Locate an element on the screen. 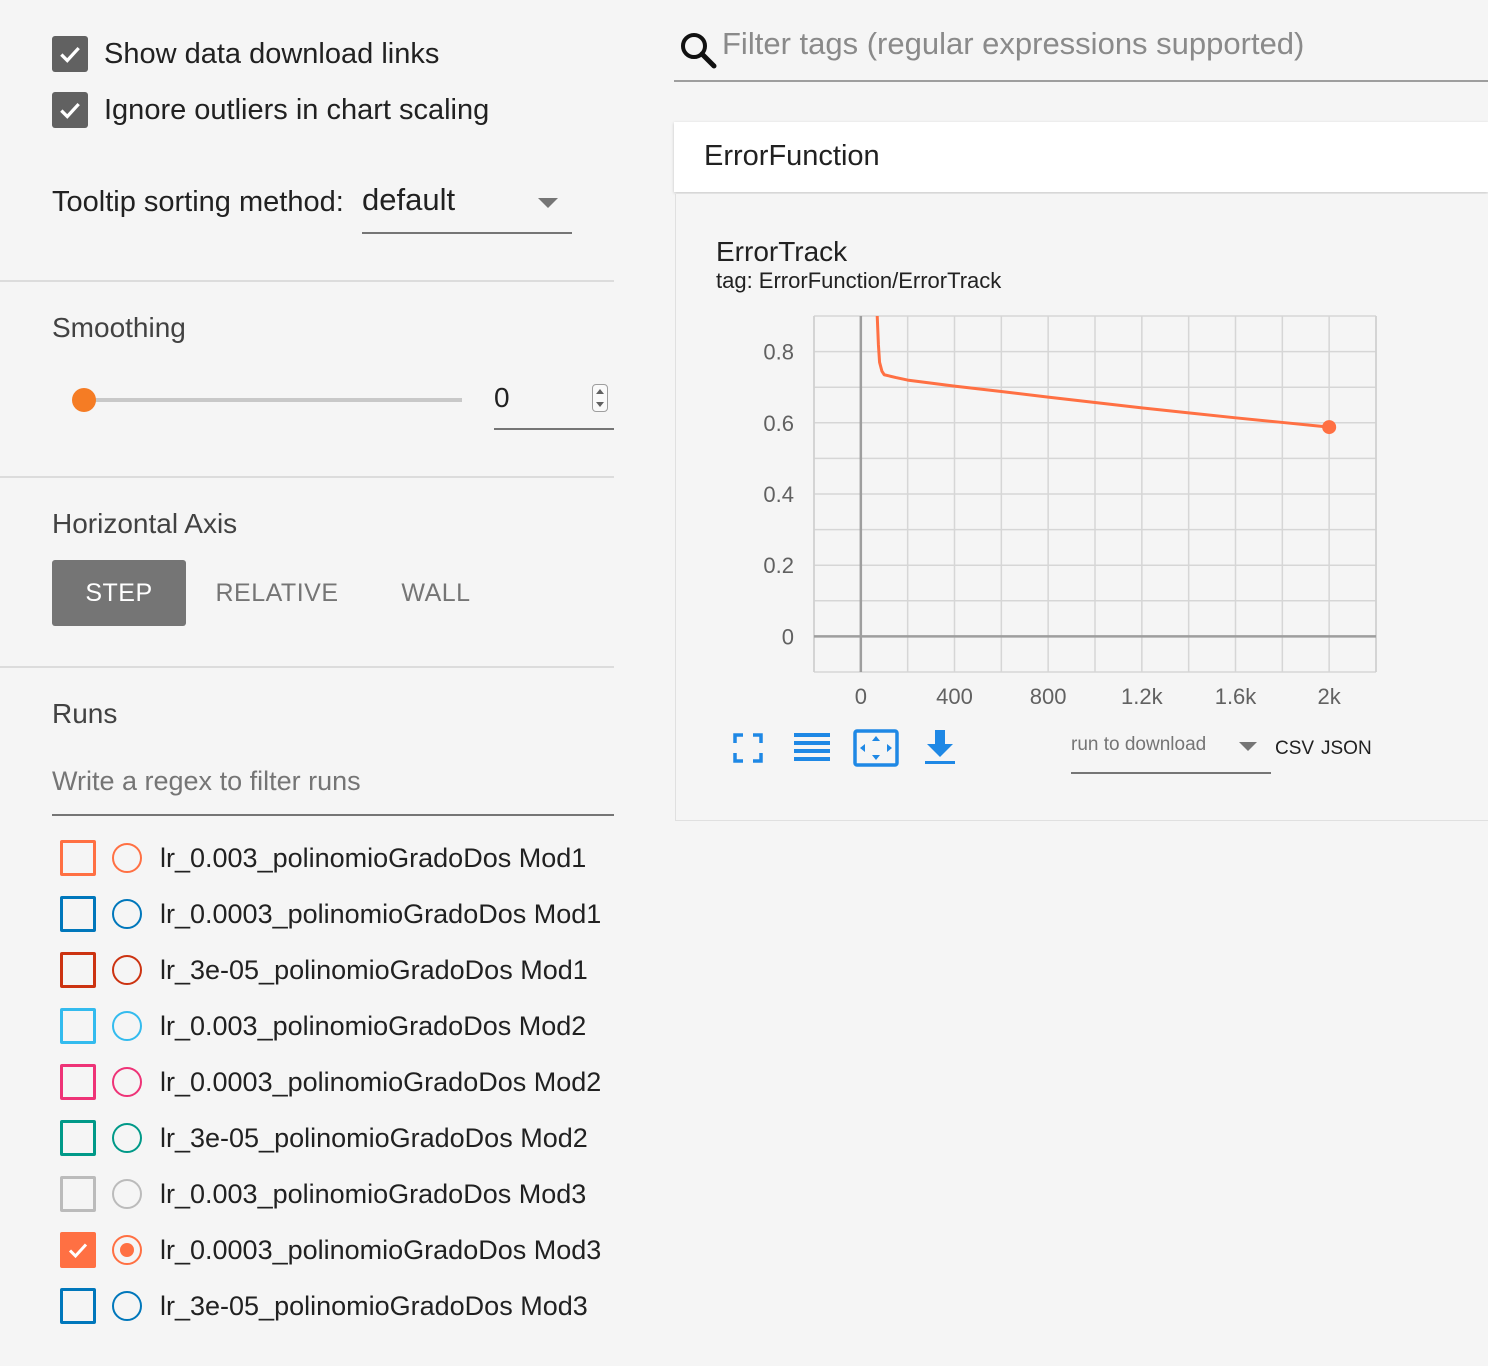 This screenshot has width=1488, height=1366. run-item: lr_3e-05_polinomioGradoDos Mod2 is located at coordinates (324, 1138).